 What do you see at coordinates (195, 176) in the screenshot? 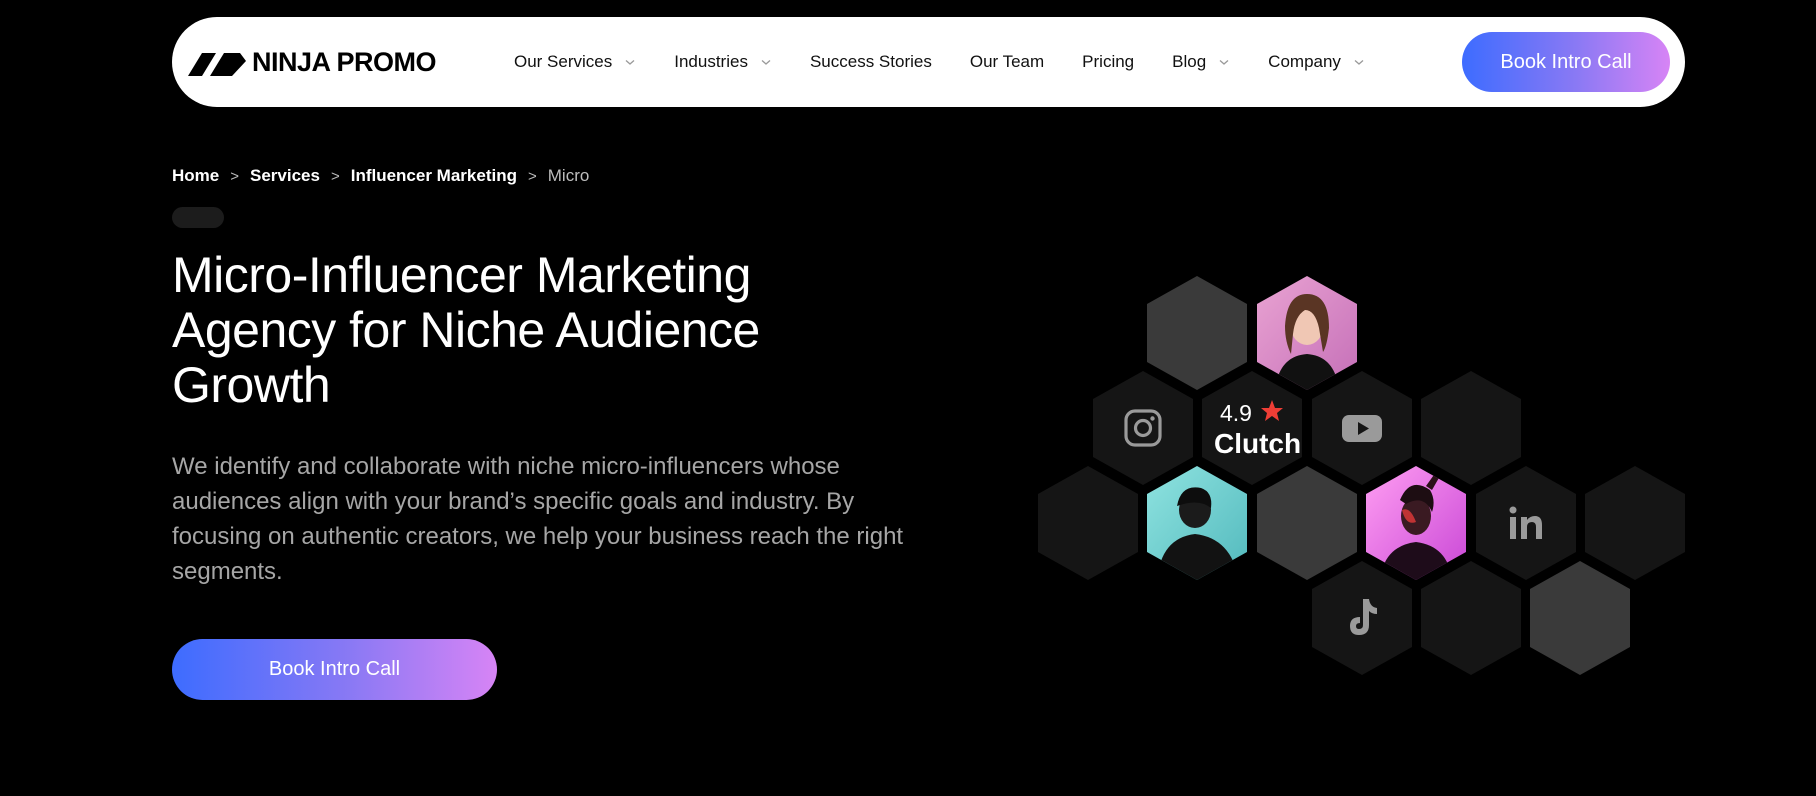
I see `breadcrumb-home: Home` at bounding box center [195, 176].